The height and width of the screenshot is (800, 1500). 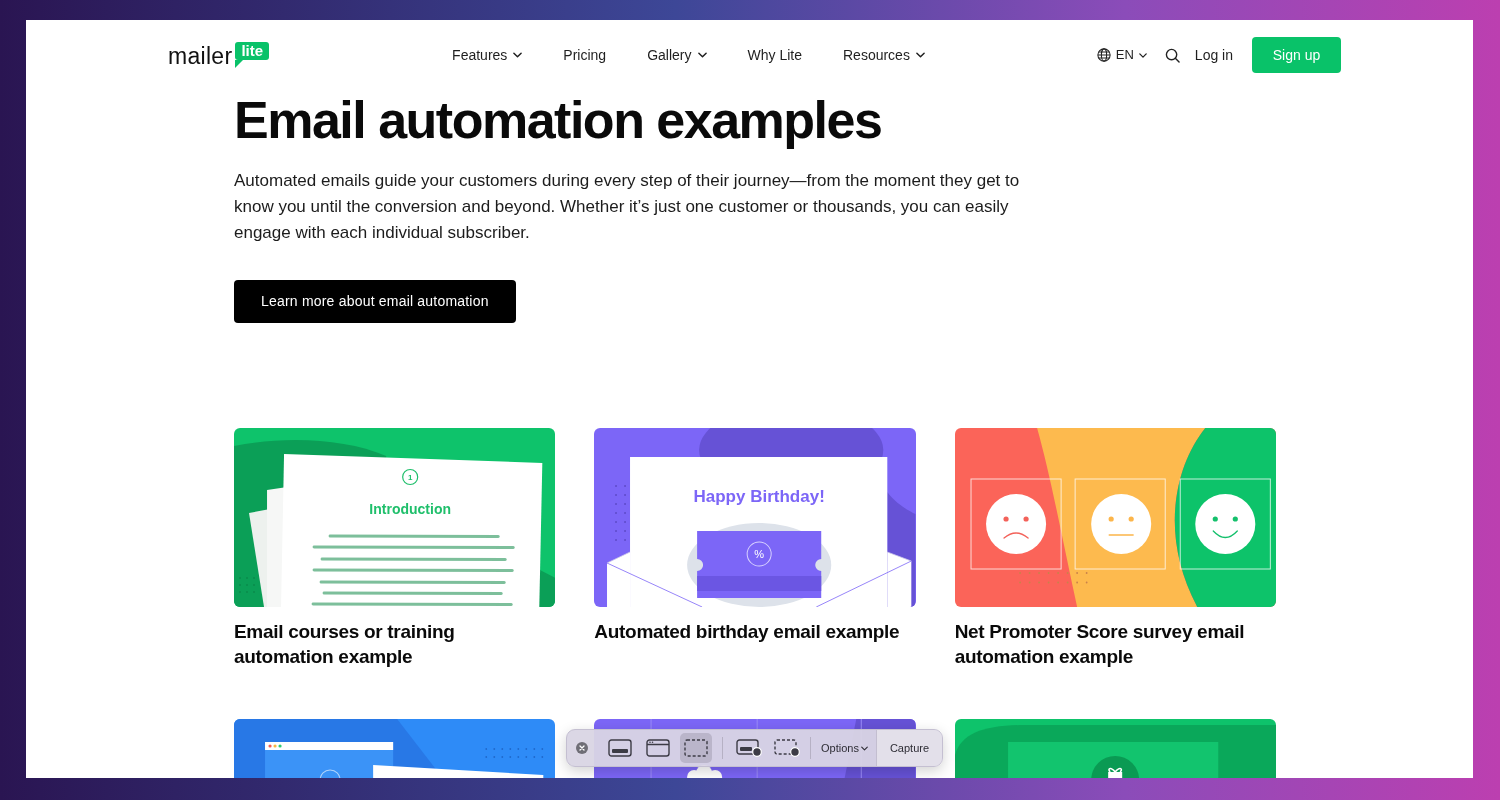 I want to click on smiley-rating-illustration, so click(x=1115, y=517).